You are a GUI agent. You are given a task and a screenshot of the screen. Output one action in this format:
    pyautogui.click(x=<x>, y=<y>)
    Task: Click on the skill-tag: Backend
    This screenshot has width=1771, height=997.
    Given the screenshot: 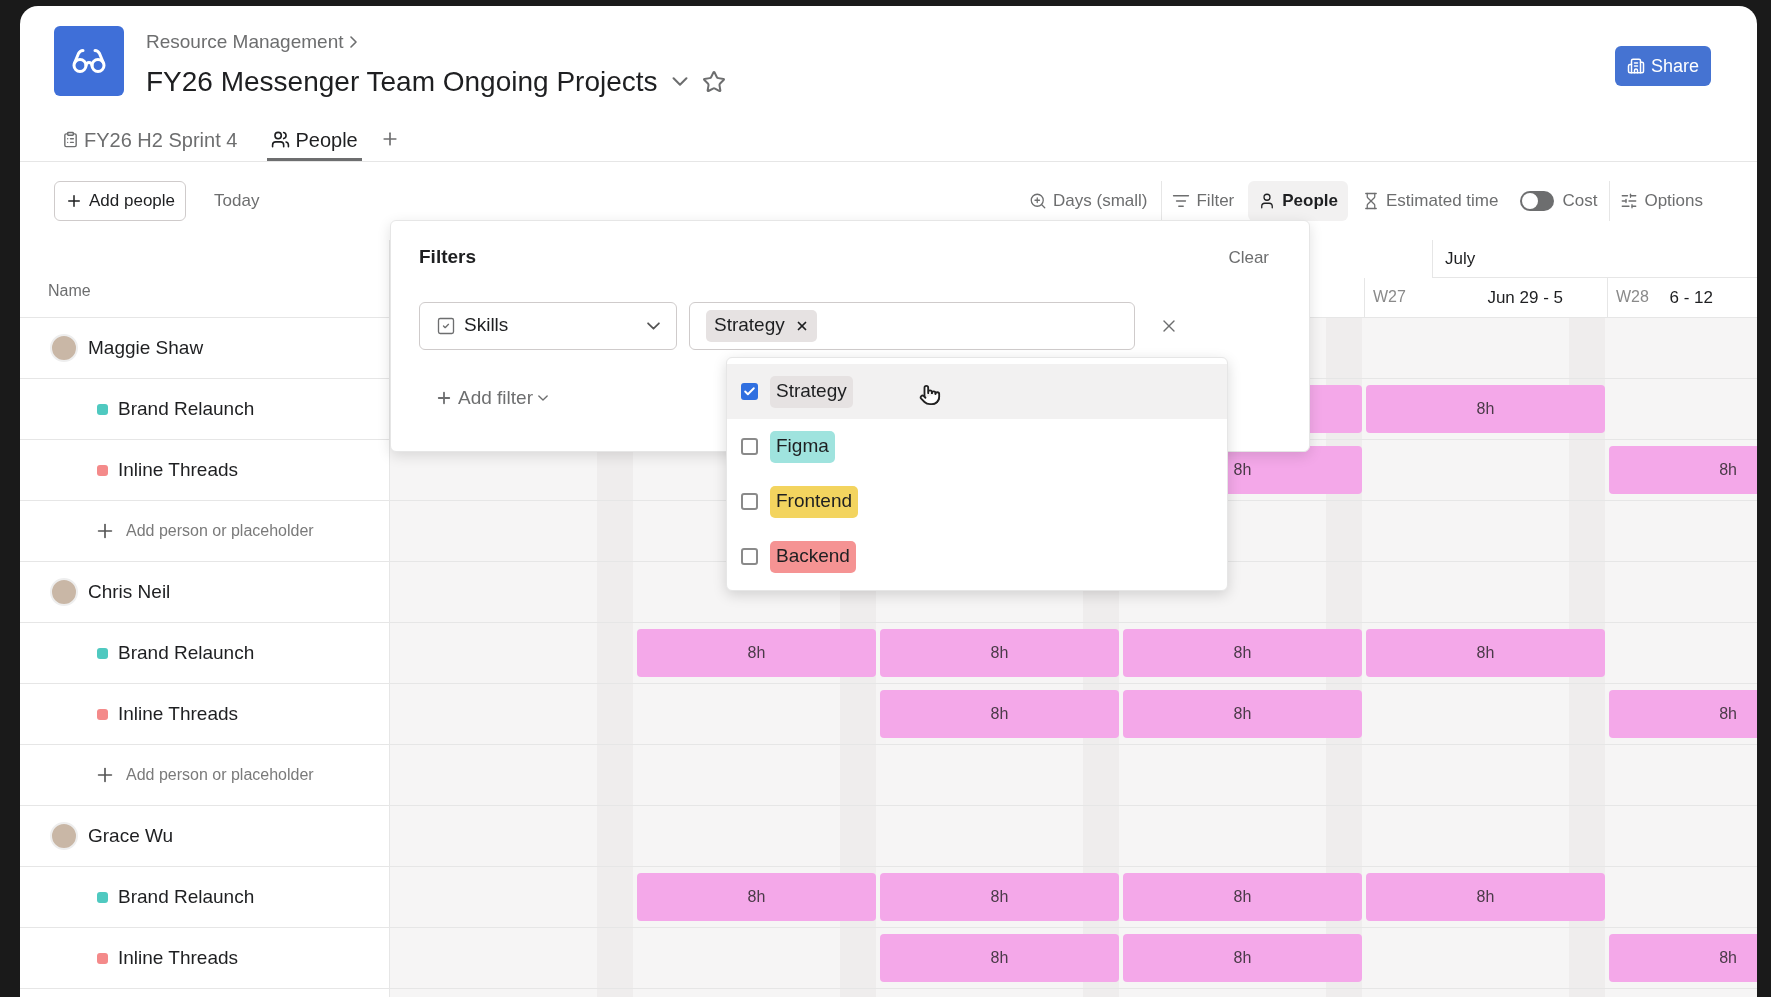 What is the action you would take?
    pyautogui.click(x=813, y=556)
    